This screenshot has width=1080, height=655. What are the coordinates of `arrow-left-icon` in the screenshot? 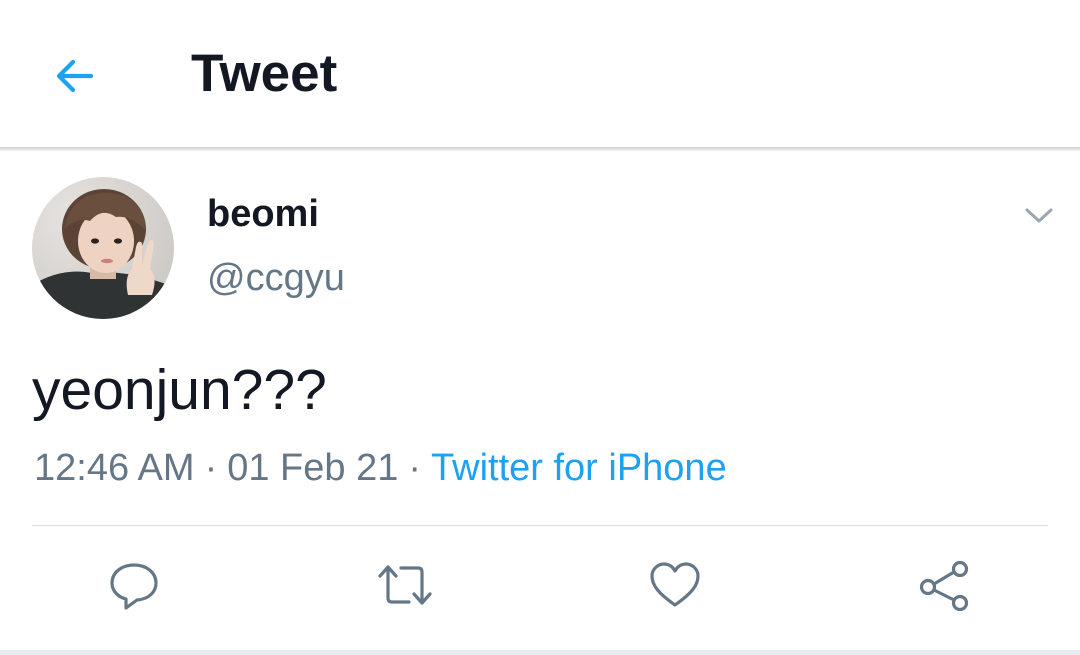 It's located at (75, 76).